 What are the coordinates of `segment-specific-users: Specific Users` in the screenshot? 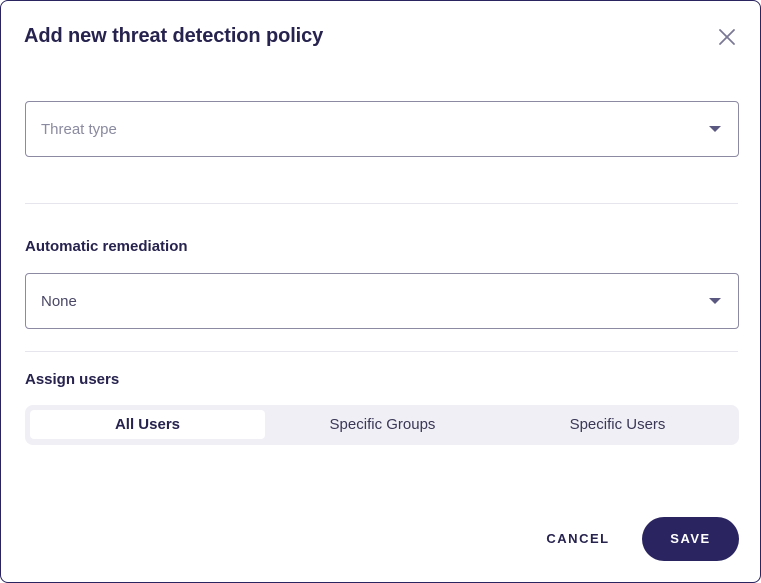 It's located at (617, 424).